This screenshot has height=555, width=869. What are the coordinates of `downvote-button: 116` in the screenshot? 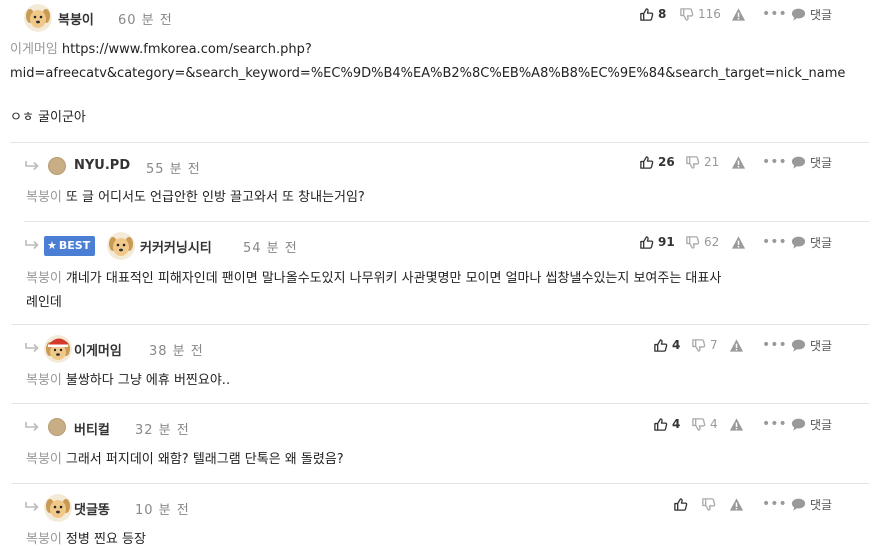 It's located at (700, 14).